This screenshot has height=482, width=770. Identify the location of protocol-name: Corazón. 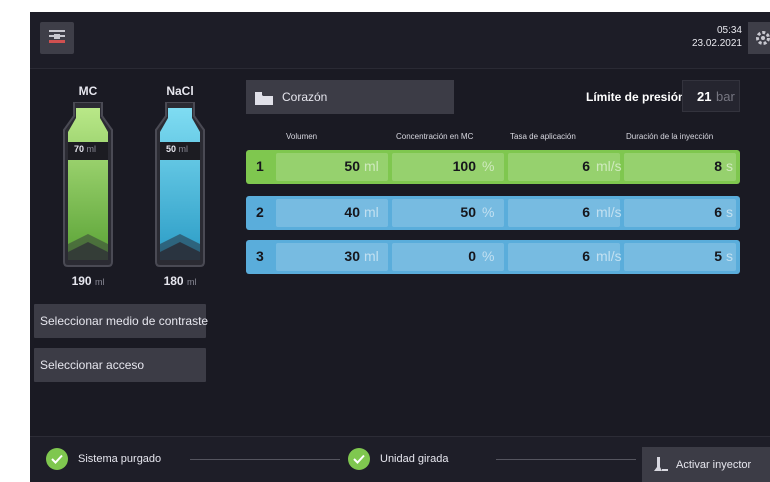
(305, 97).